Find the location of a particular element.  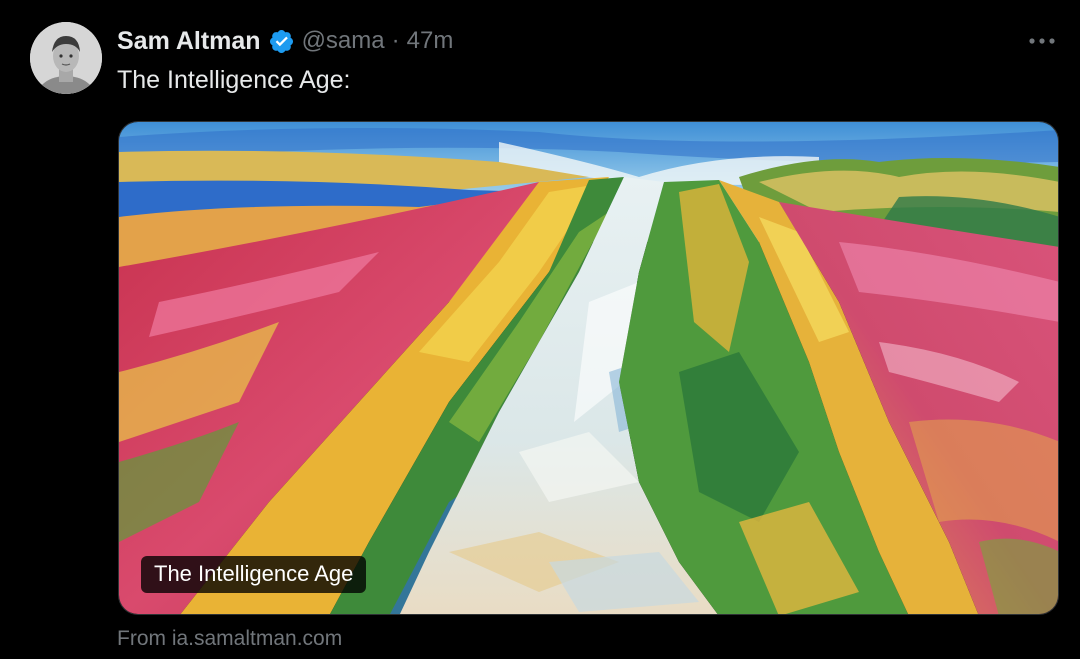

card-source-link: From ia.samaltman.com is located at coordinates (229, 639).